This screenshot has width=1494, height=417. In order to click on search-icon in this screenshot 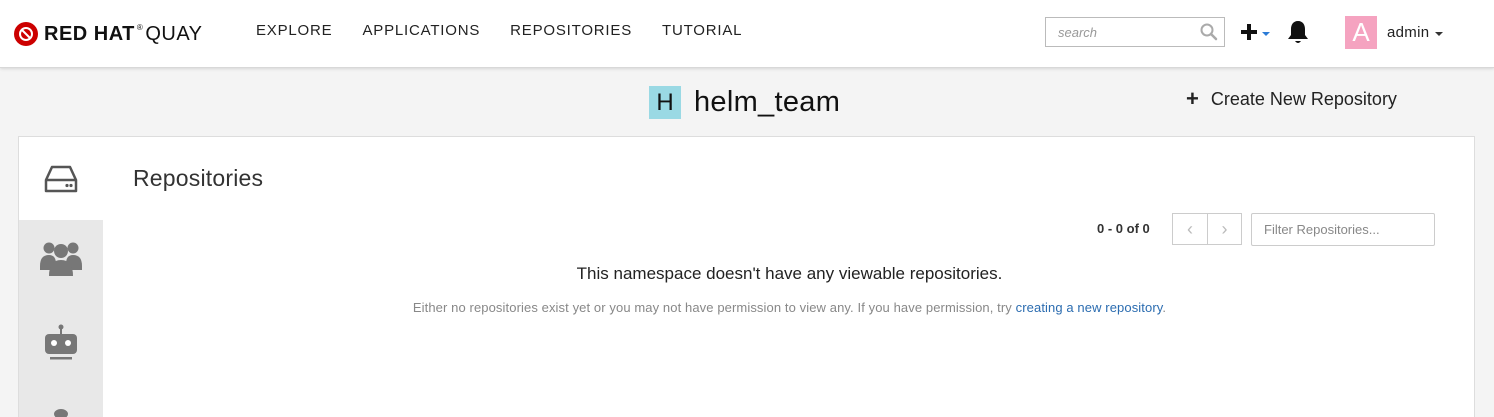, I will do `click(1209, 34)`.